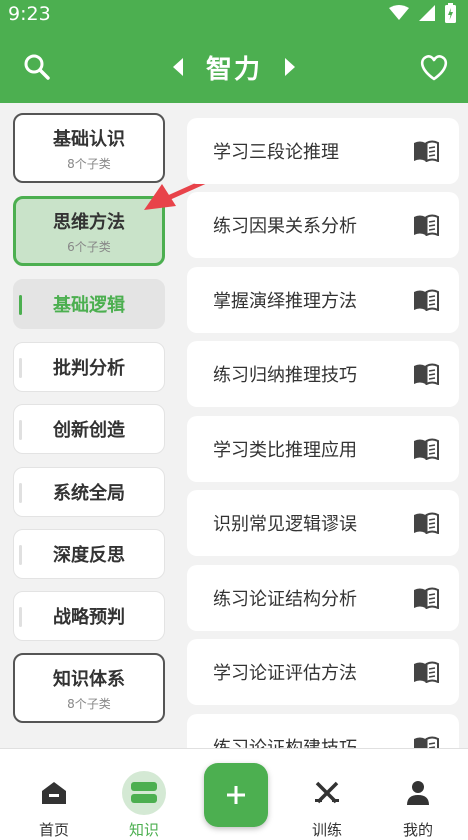 The image size is (468, 840). I want to click on subcategory-reflection: 深度反思, so click(89, 554).